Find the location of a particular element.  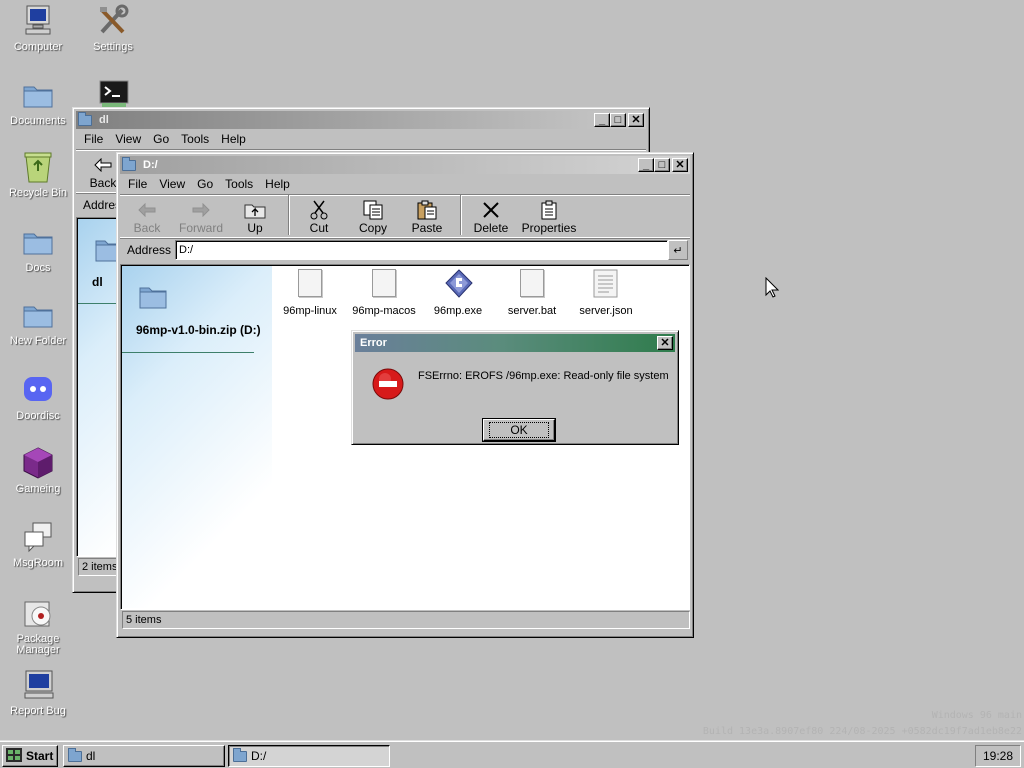

properties-button: Properties is located at coordinates (549, 217).